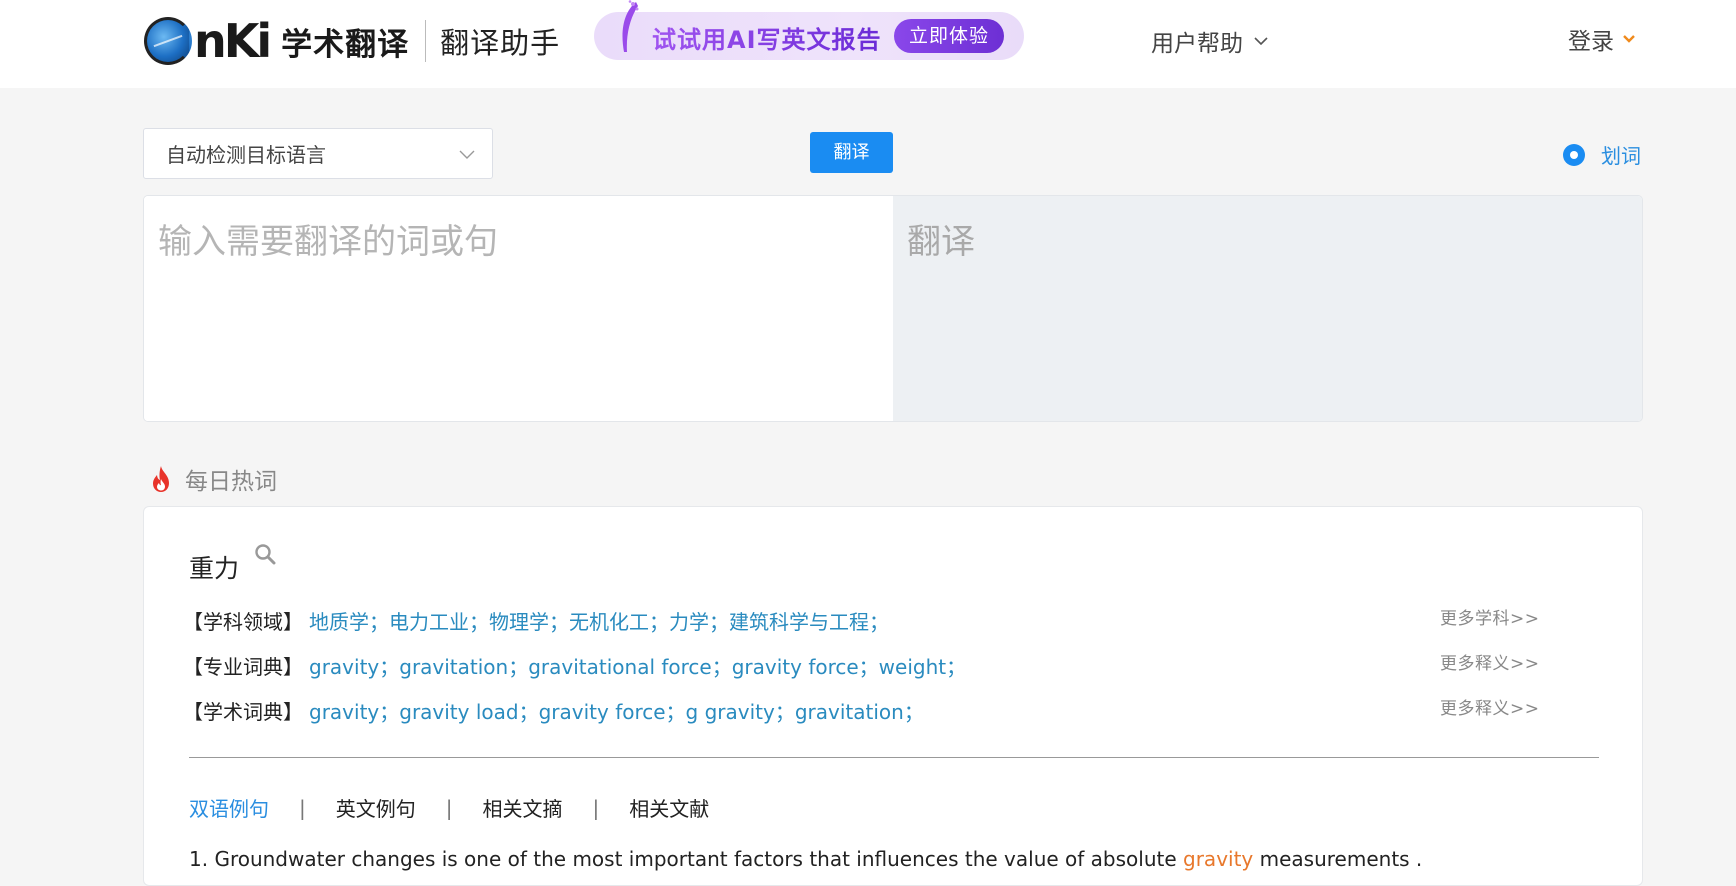 Image resolution: width=1736 pixels, height=886 pixels. I want to click on sentence-text: measurements ., so click(1338, 859).